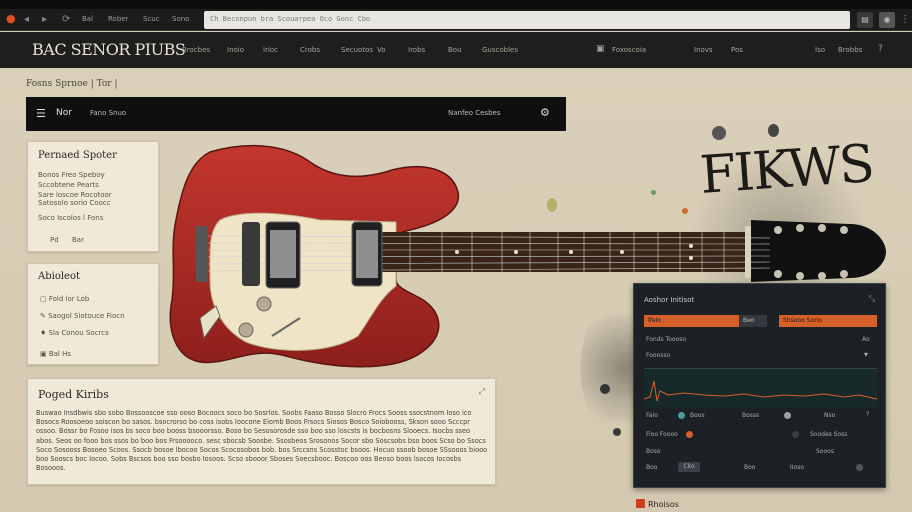 The height and width of the screenshot is (512, 912). I want to click on nav-item-2: Inoio, so click(235, 50).